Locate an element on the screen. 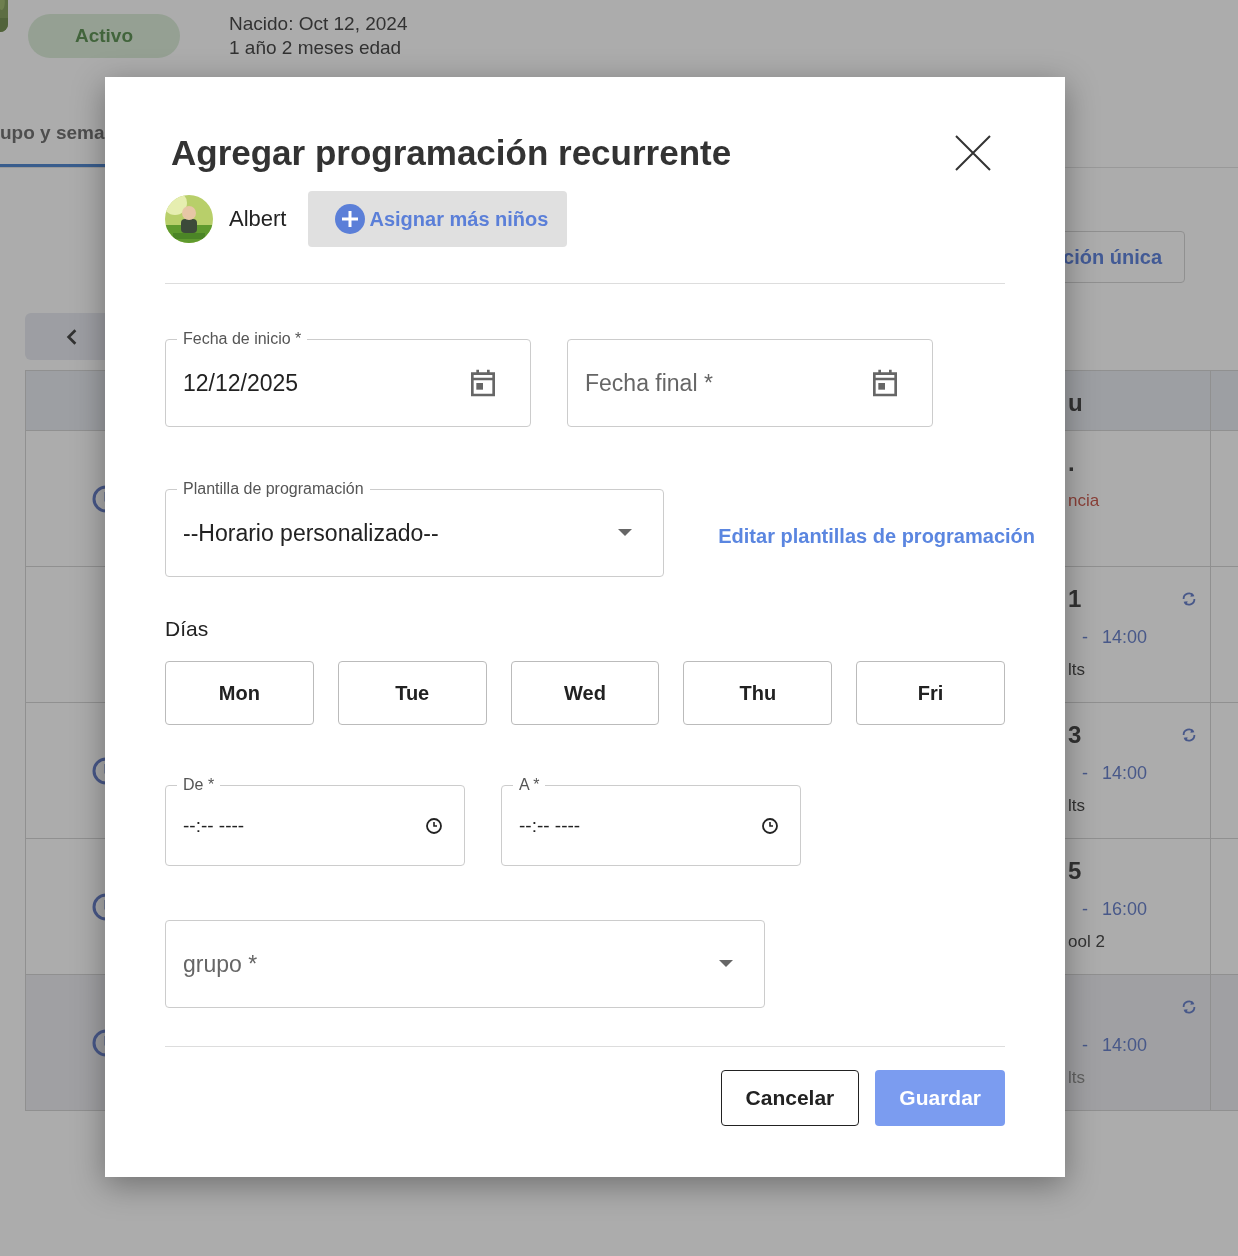  close-button is located at coordinates (973, 153).